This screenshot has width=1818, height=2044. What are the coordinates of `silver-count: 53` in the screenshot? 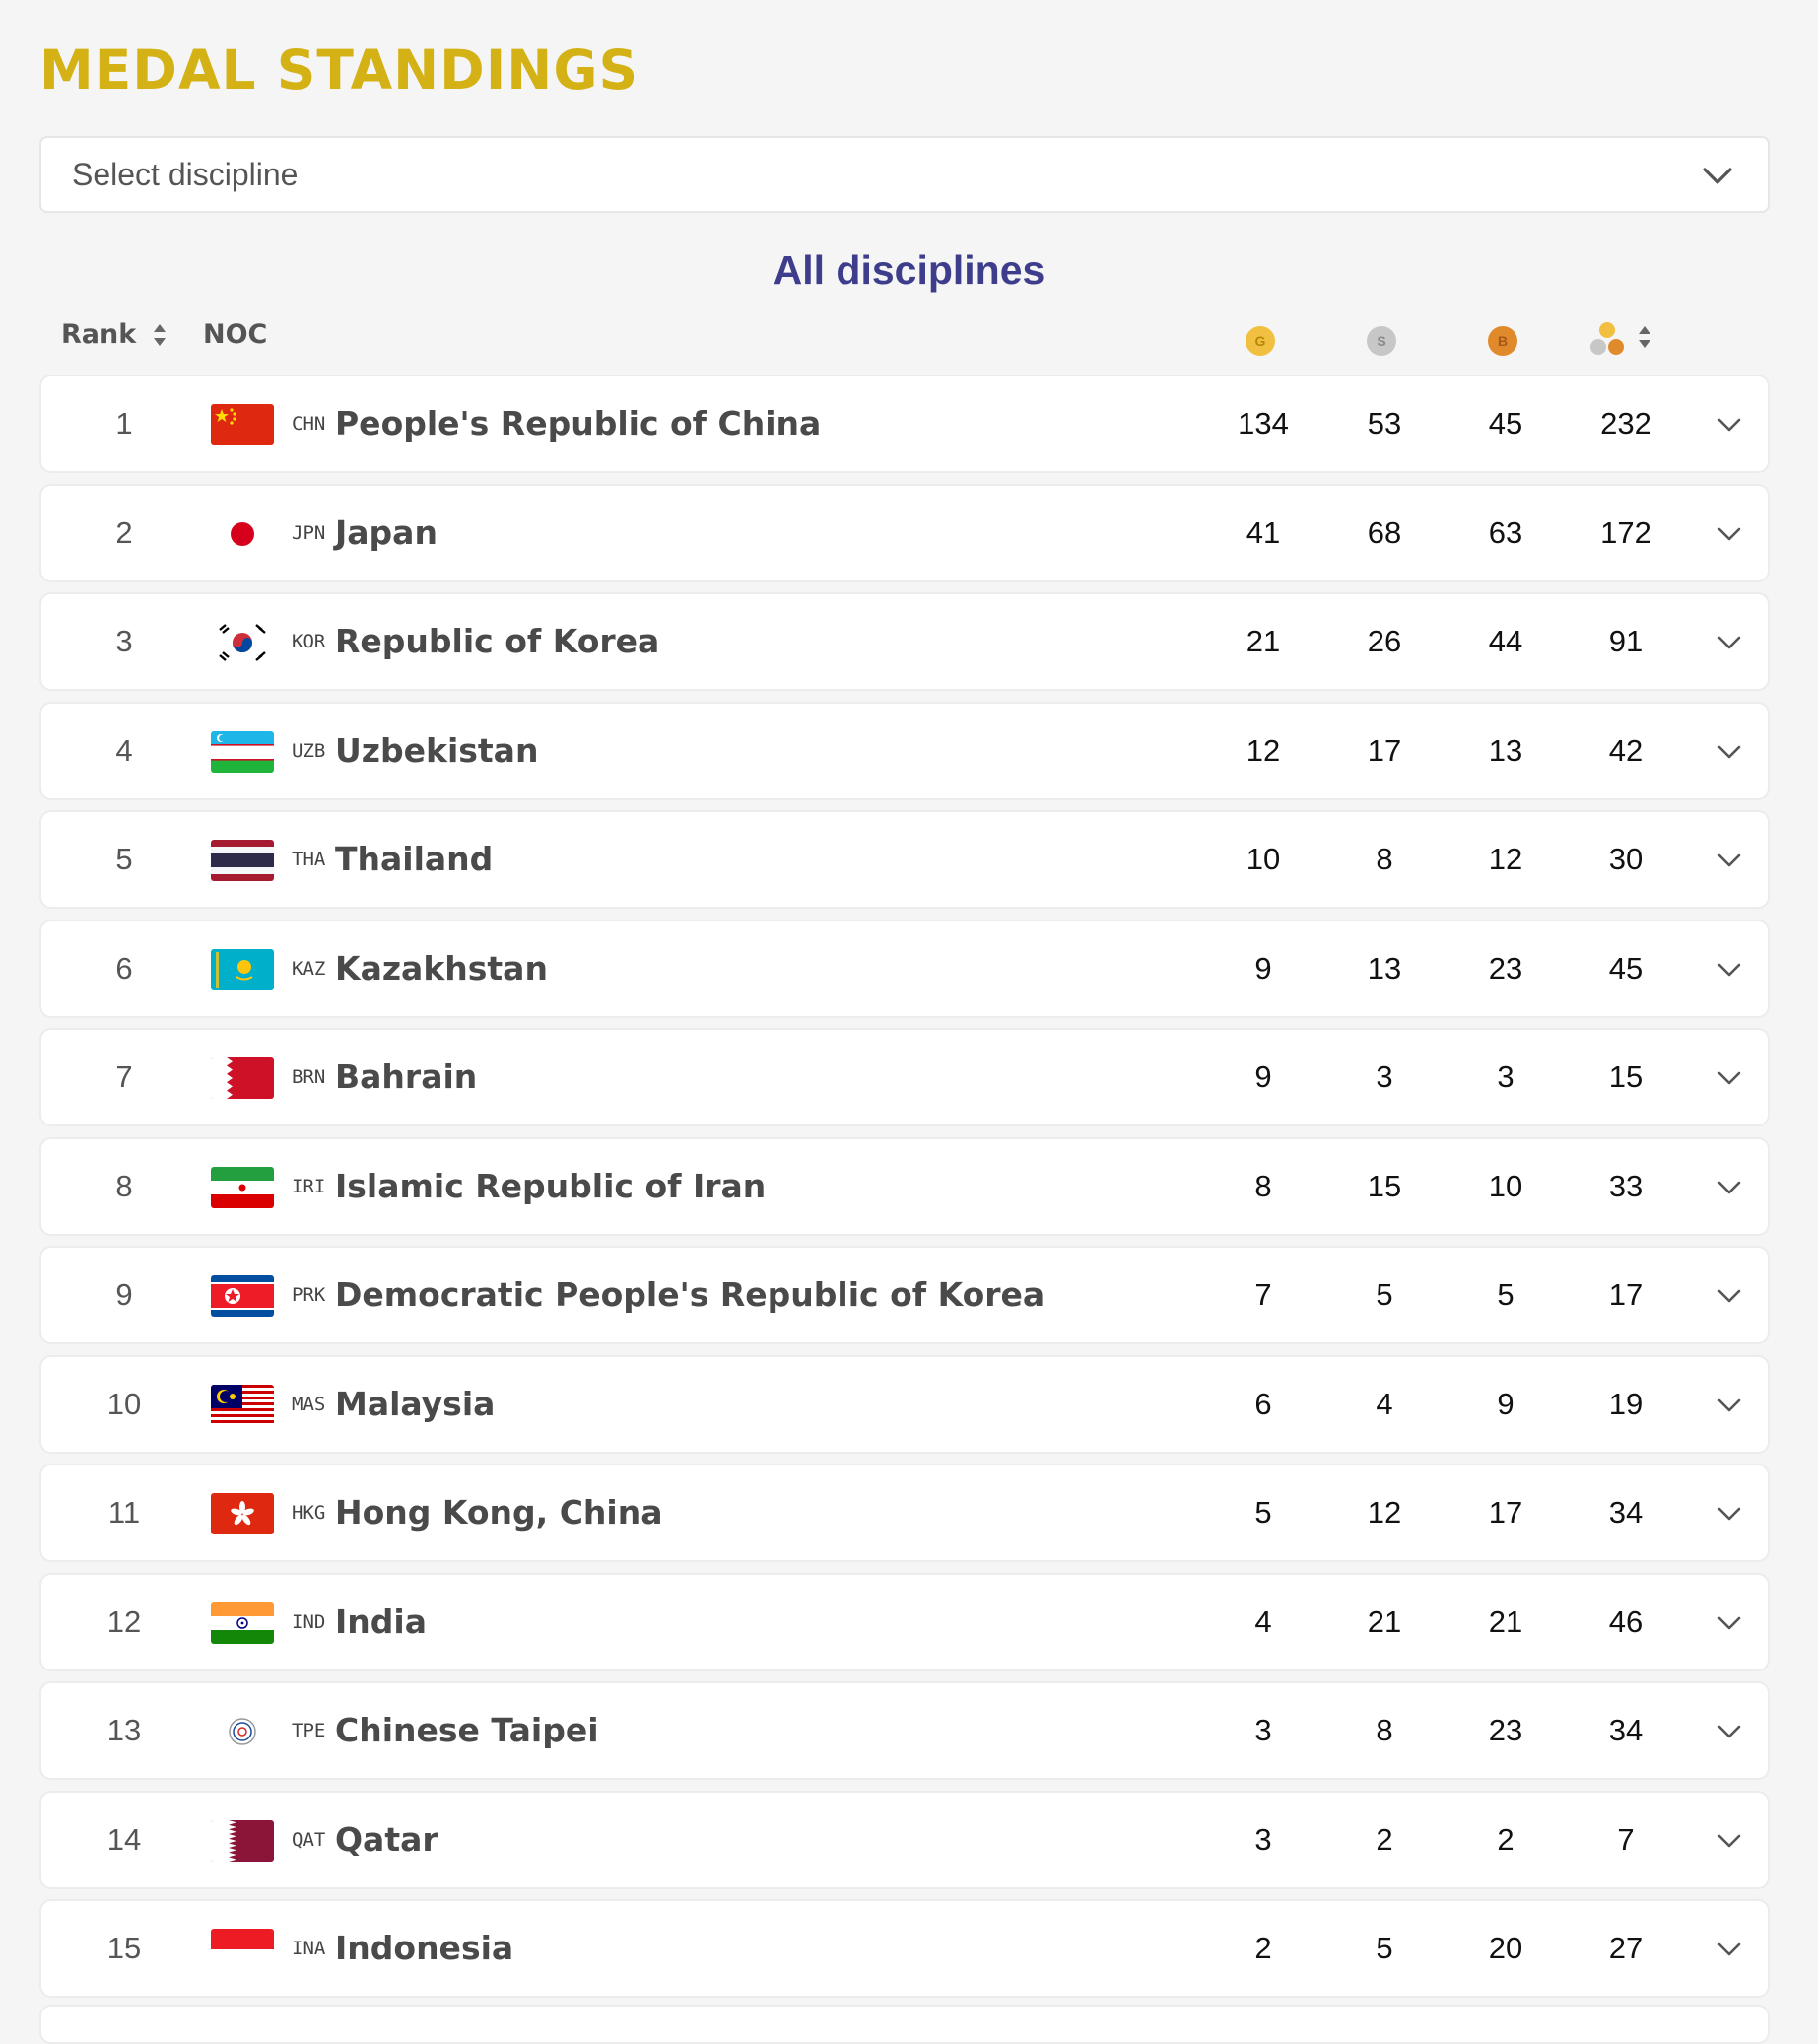 It's located at (1384, 423).